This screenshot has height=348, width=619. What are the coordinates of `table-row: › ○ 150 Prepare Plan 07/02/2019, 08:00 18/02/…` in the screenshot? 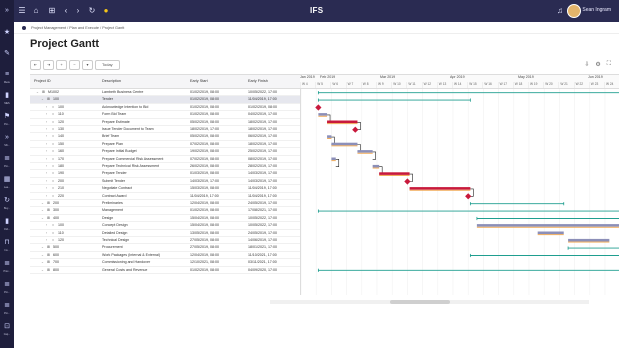 It's located at (165, 145).